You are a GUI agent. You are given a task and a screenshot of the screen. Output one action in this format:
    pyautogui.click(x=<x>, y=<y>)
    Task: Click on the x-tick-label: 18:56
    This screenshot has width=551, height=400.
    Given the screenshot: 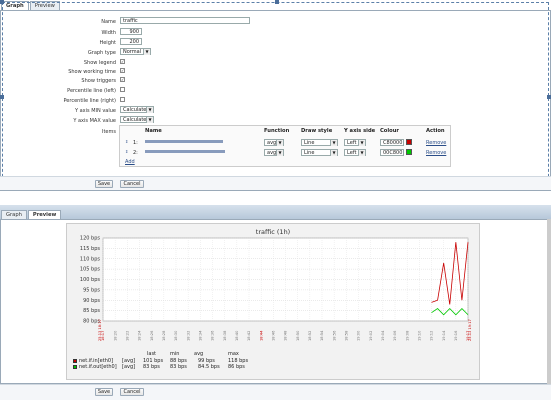 What is the action you would take?
    pyautogui.click(x=334, y=335)
    